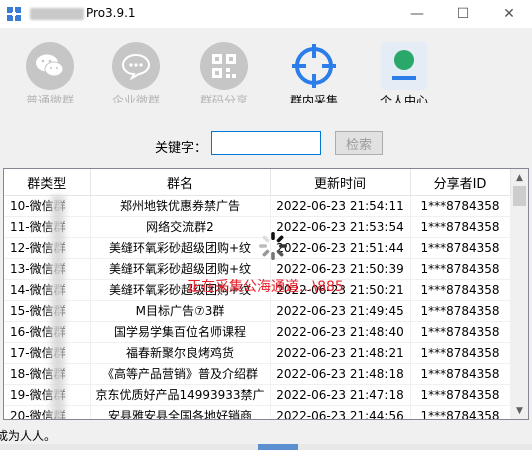 The width and height of the screenshot is (532, 450). Describe the element at coordinates (180, 395) in the screenshot. I see `cell-group-name: 京东优质好产品14993933禁广` at that location.